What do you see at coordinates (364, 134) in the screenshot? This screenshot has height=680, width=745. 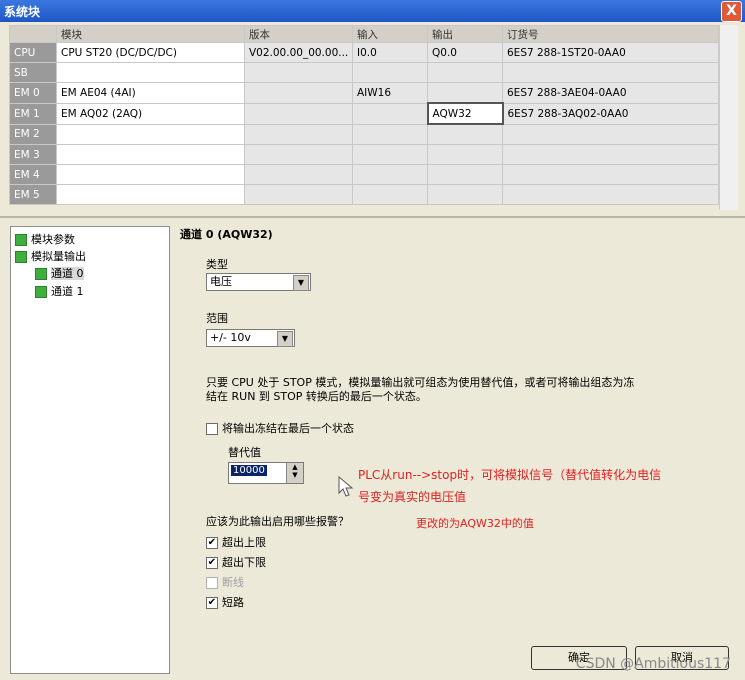 I see `table-row: EM 2` at bounding box center [364, 134].